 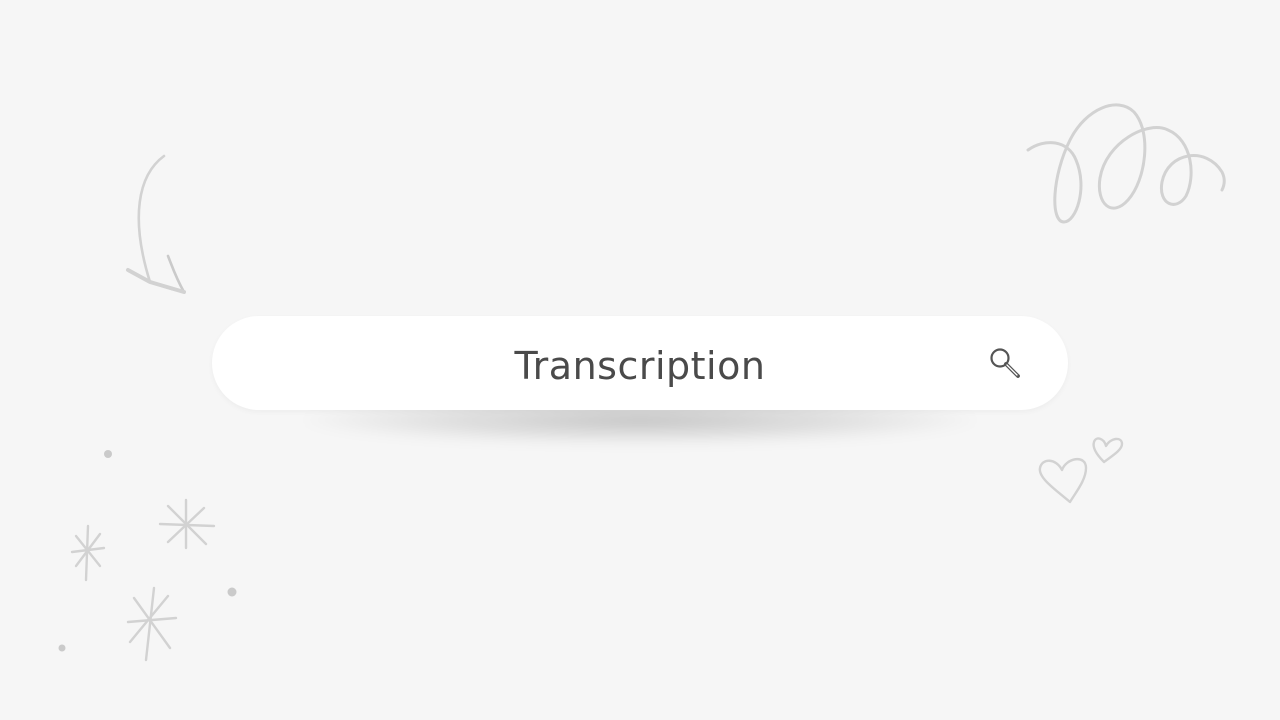 I want to click on search-bar: Transcription, so click(x=640, y=363).